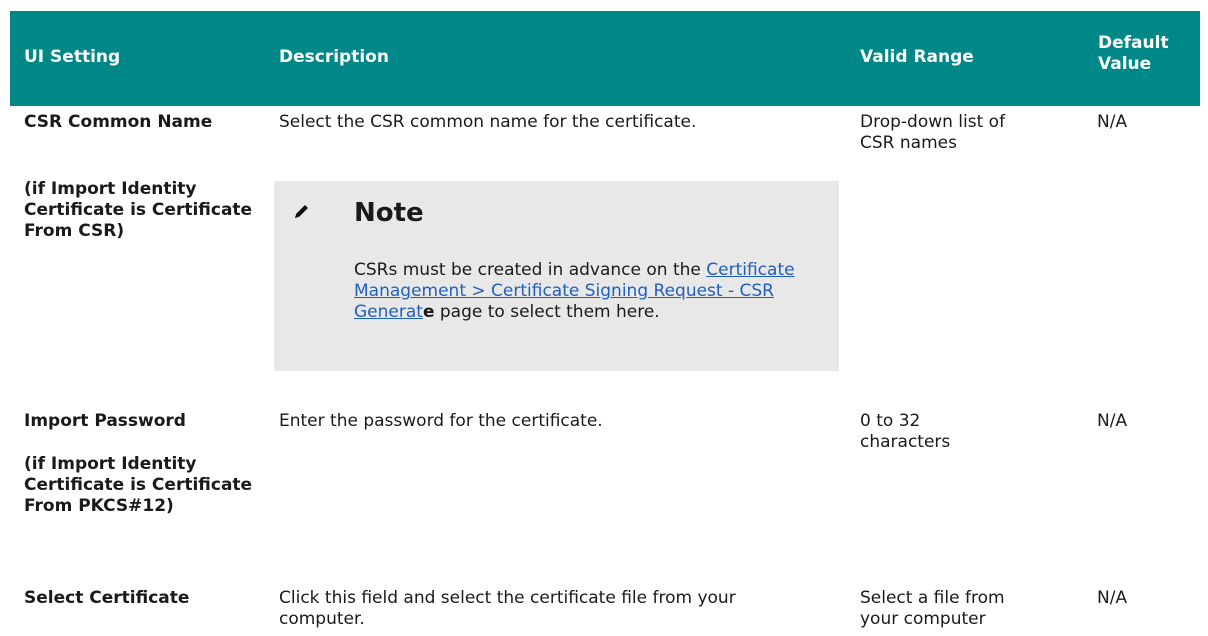  I want to click on note-title: Note, so click(389, 213).